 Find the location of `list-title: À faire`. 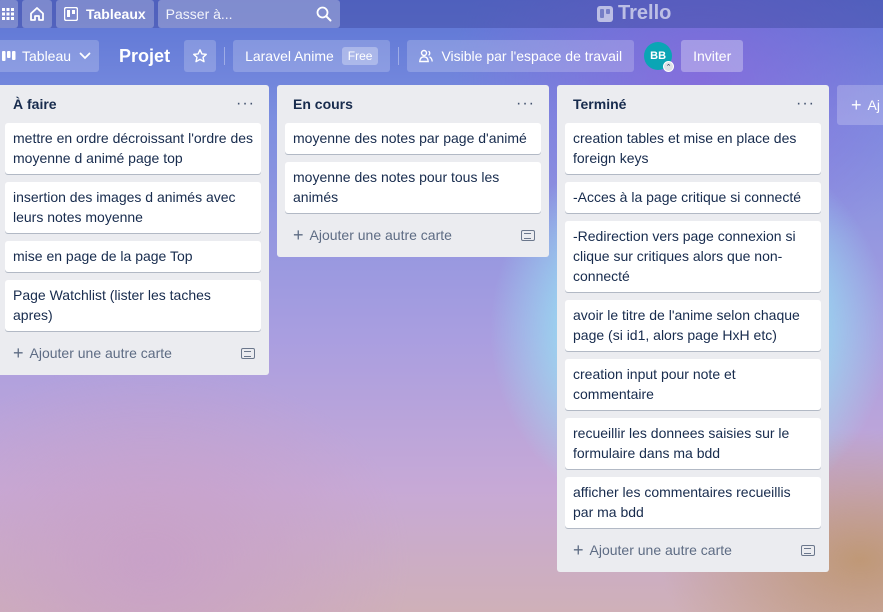

list-title: À faire is located at coordinates (35, 104).